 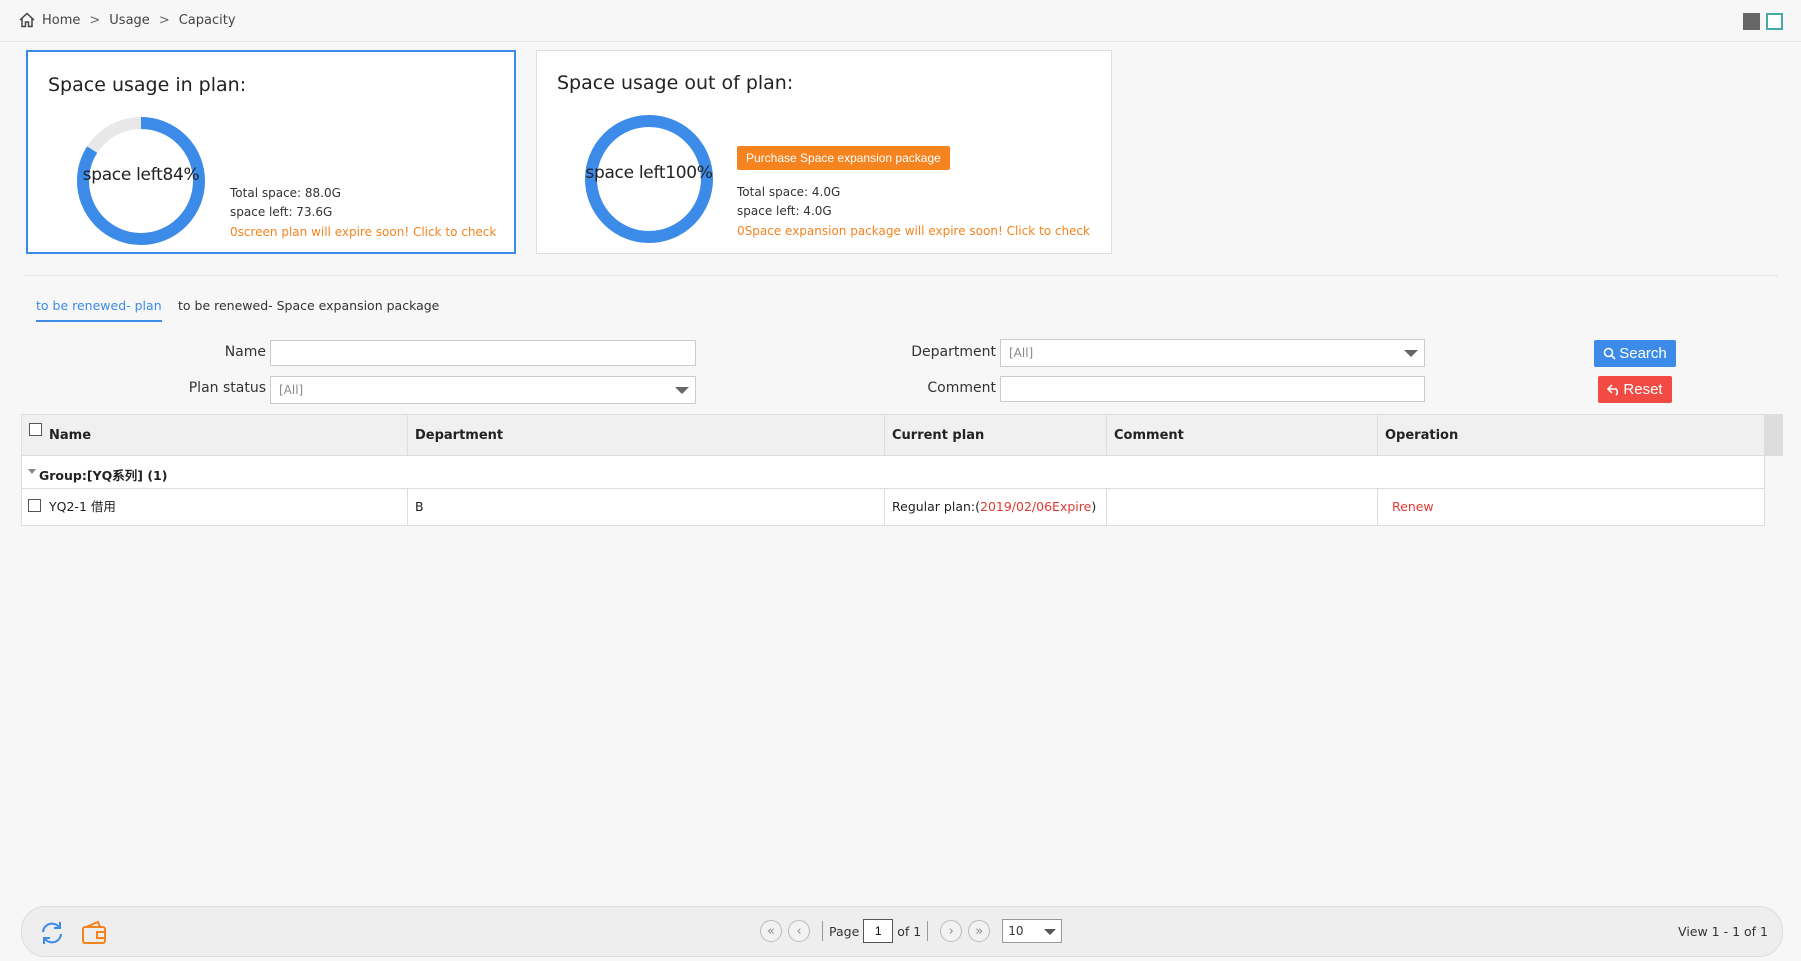 What do you see at coordinates (979, 931) in the screenshot?
I see `last-page-icon: »` at bounding box center [979, 931].